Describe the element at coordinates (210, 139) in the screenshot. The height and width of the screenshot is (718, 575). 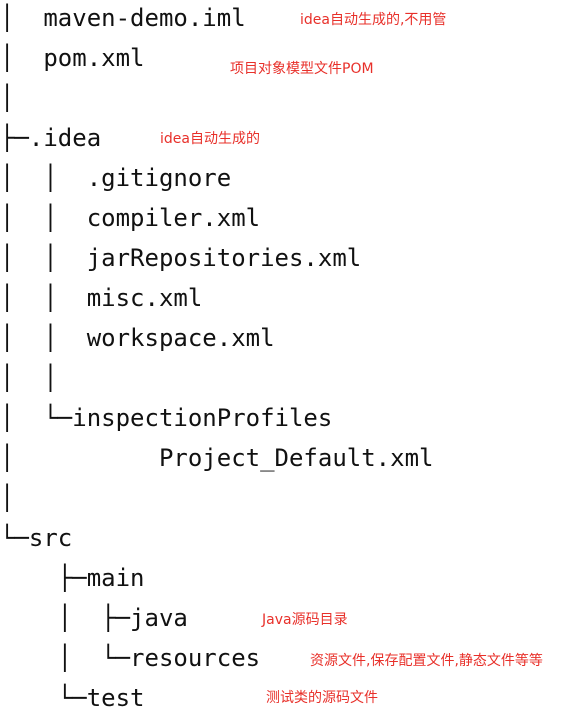
I see `annotation-idea: idea自动生成的` at that location.